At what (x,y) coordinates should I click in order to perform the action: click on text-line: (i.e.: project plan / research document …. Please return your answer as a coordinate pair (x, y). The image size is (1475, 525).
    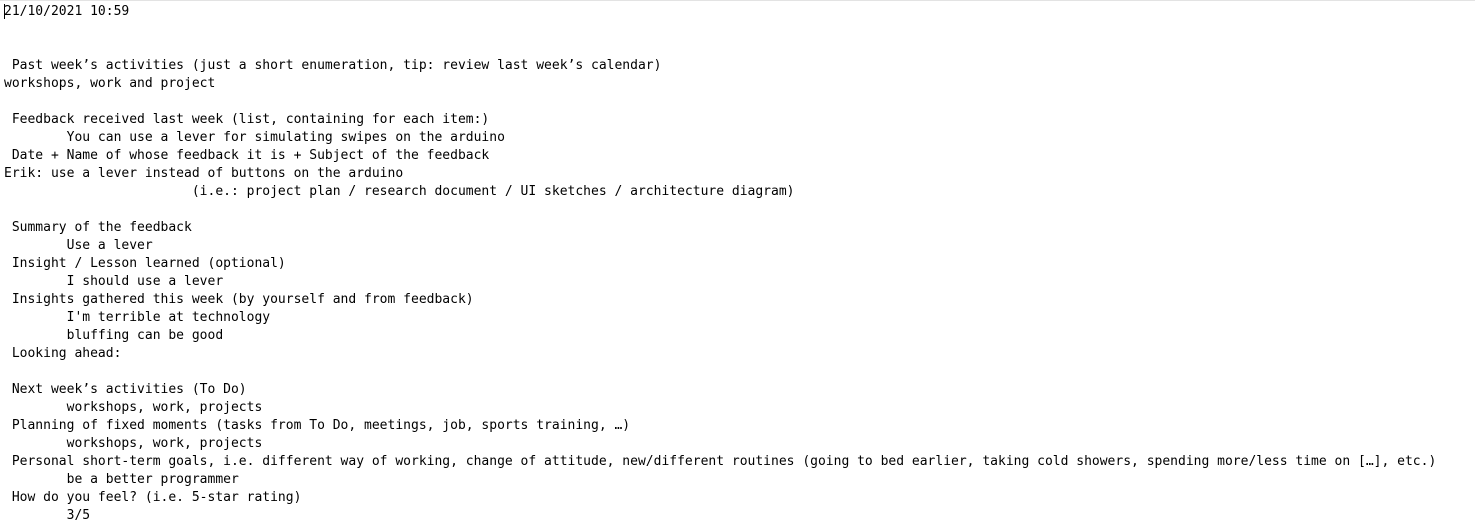
    Looking at the image, I should click on (399, 191).